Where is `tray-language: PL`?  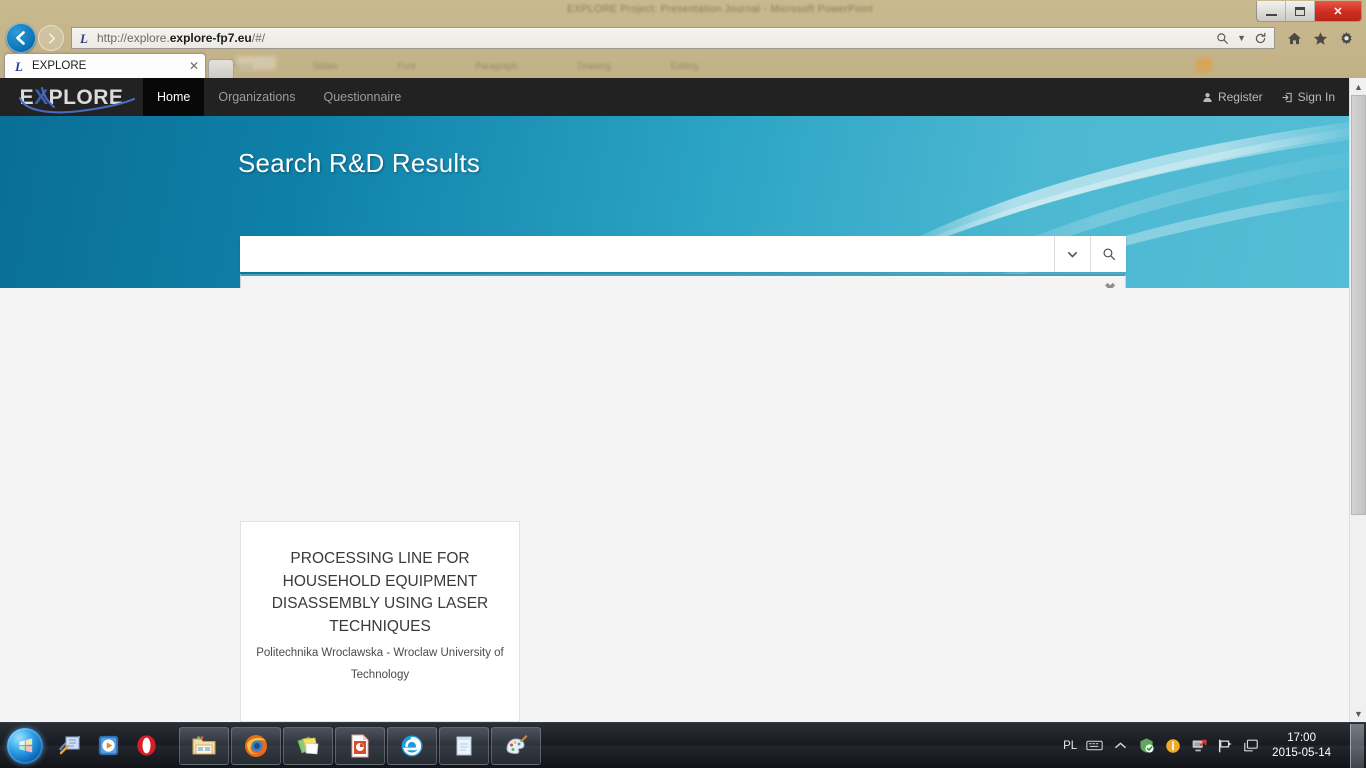
tray-language: PL is located at coordinates (1070, 746).